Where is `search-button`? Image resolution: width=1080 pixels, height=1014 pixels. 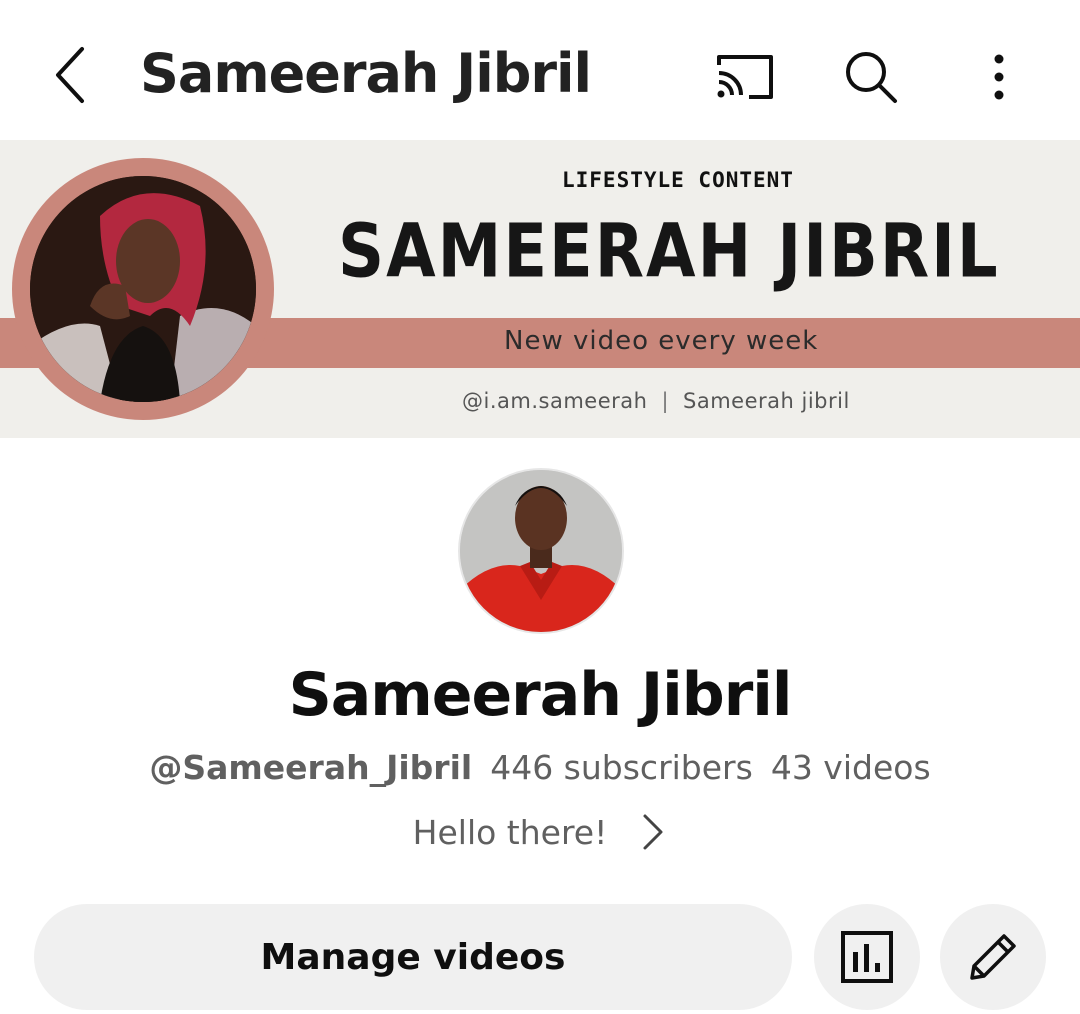
search-button is located at coordinates (871, 77).